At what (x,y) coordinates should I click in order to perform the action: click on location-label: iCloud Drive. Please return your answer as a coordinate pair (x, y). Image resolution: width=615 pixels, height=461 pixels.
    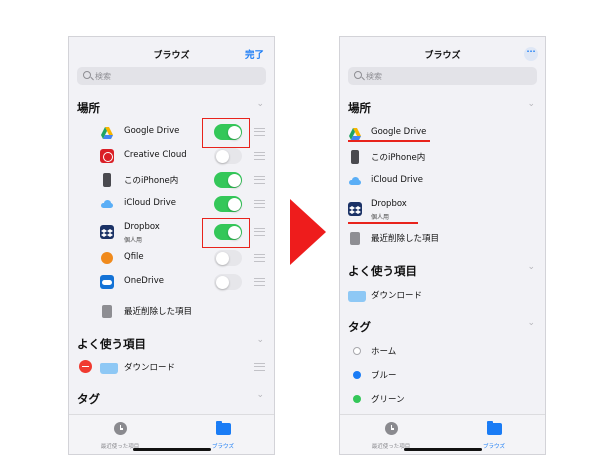
    Looking at the image, I should click on (397, 180).